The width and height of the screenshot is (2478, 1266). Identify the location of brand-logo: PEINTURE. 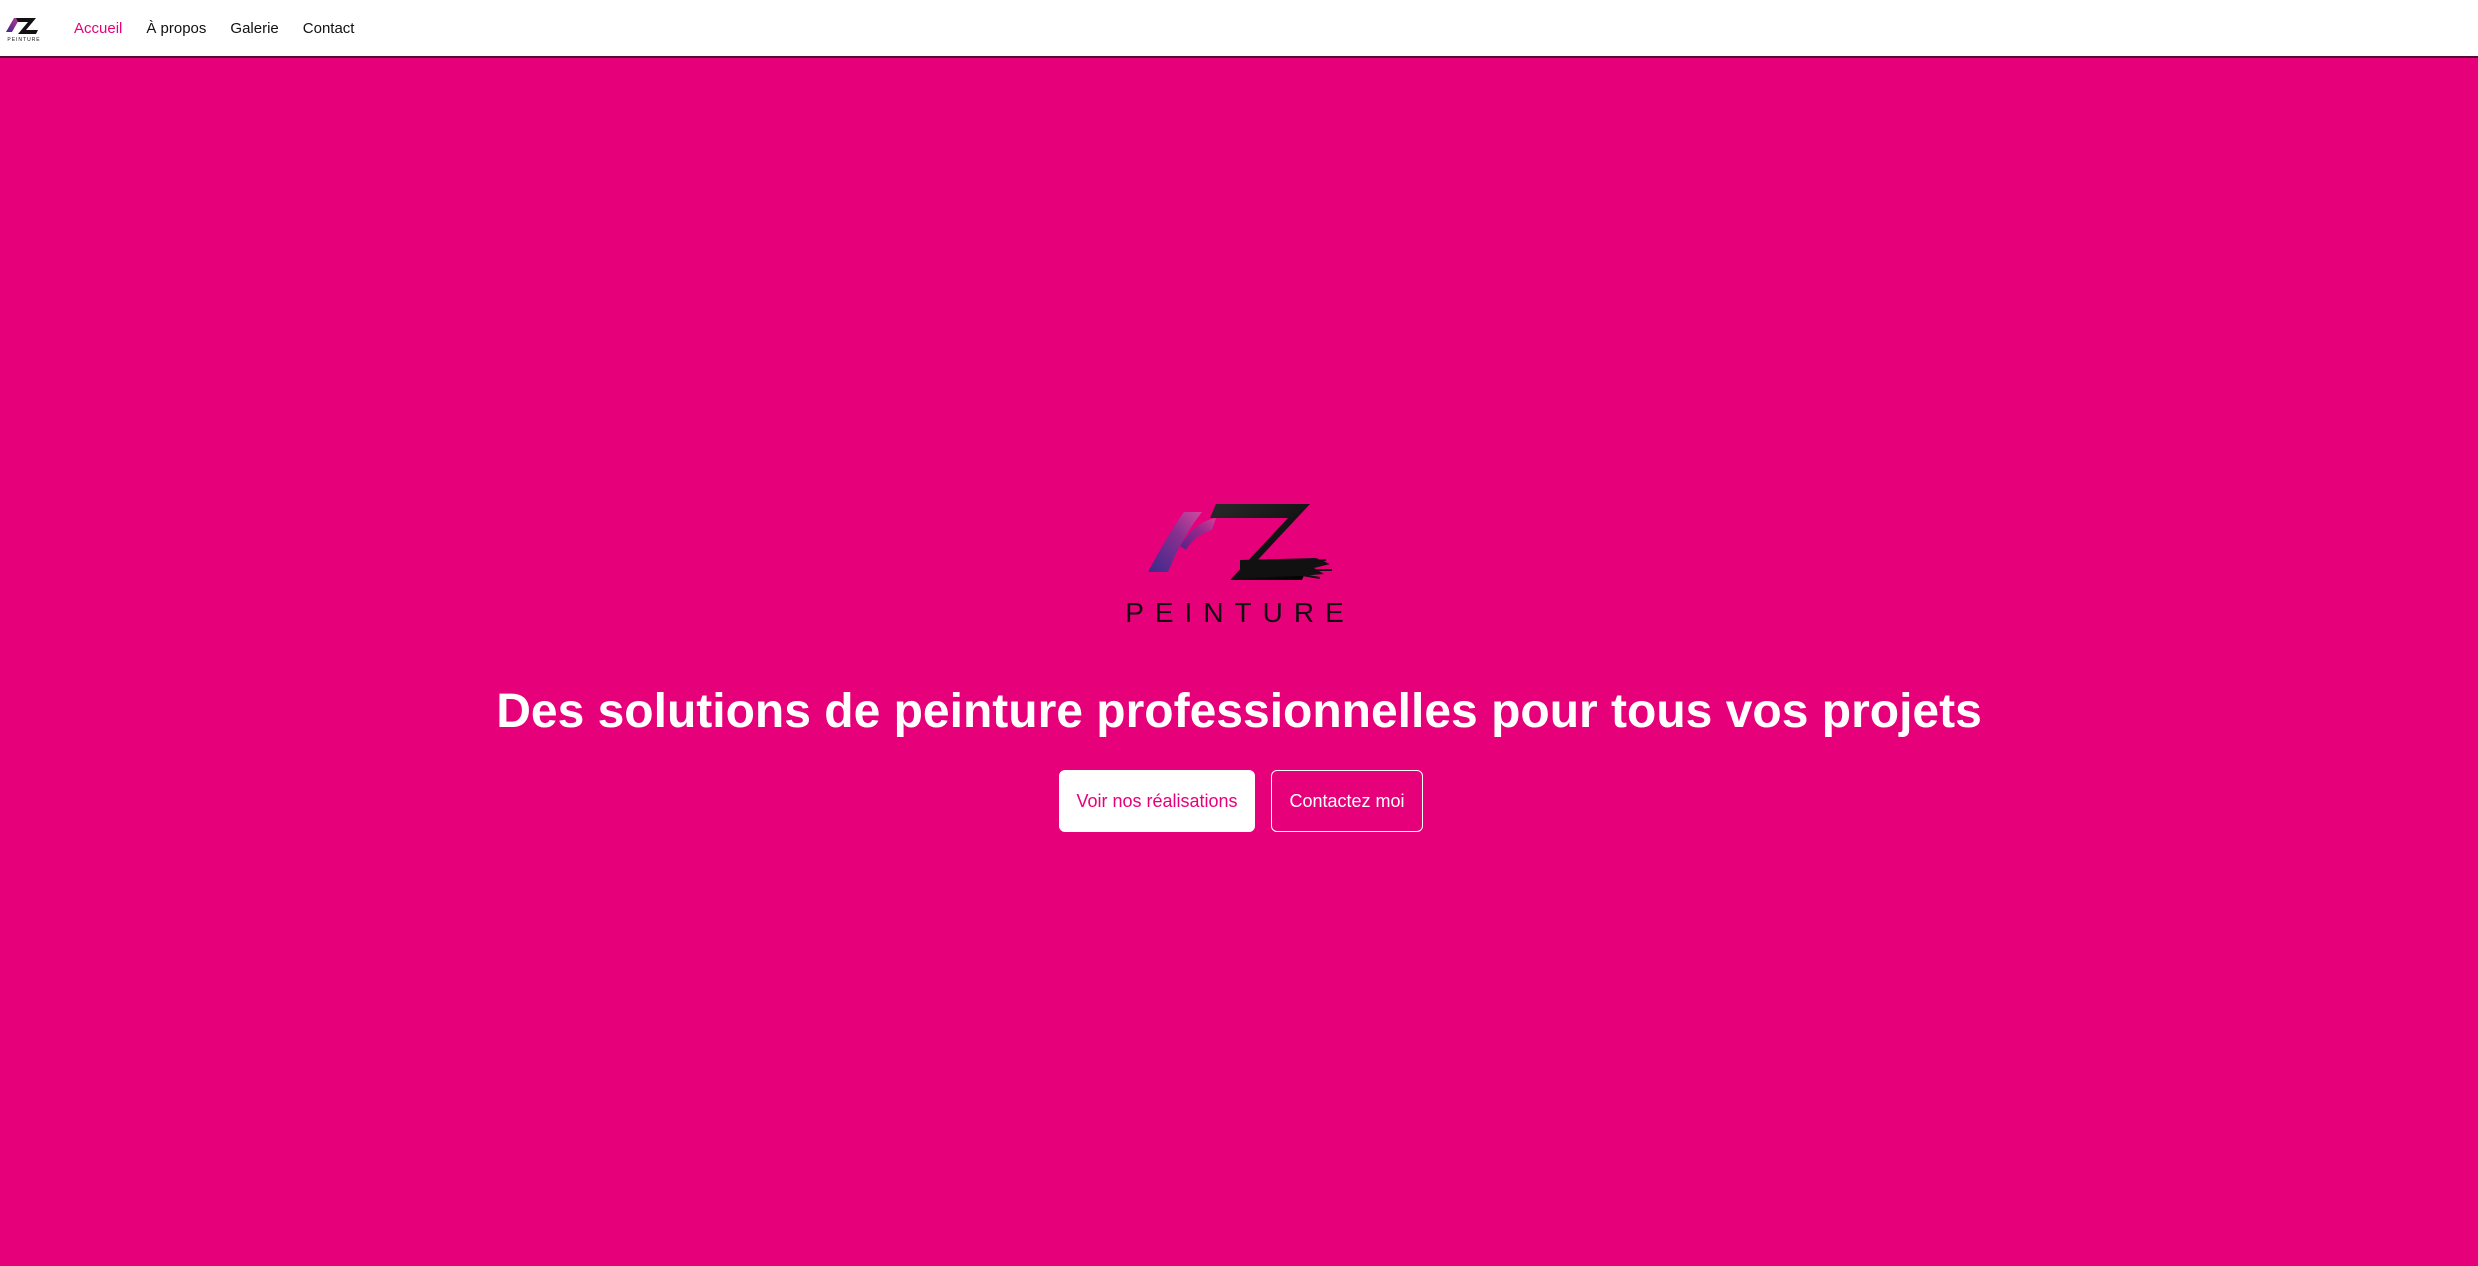
(24, 26).